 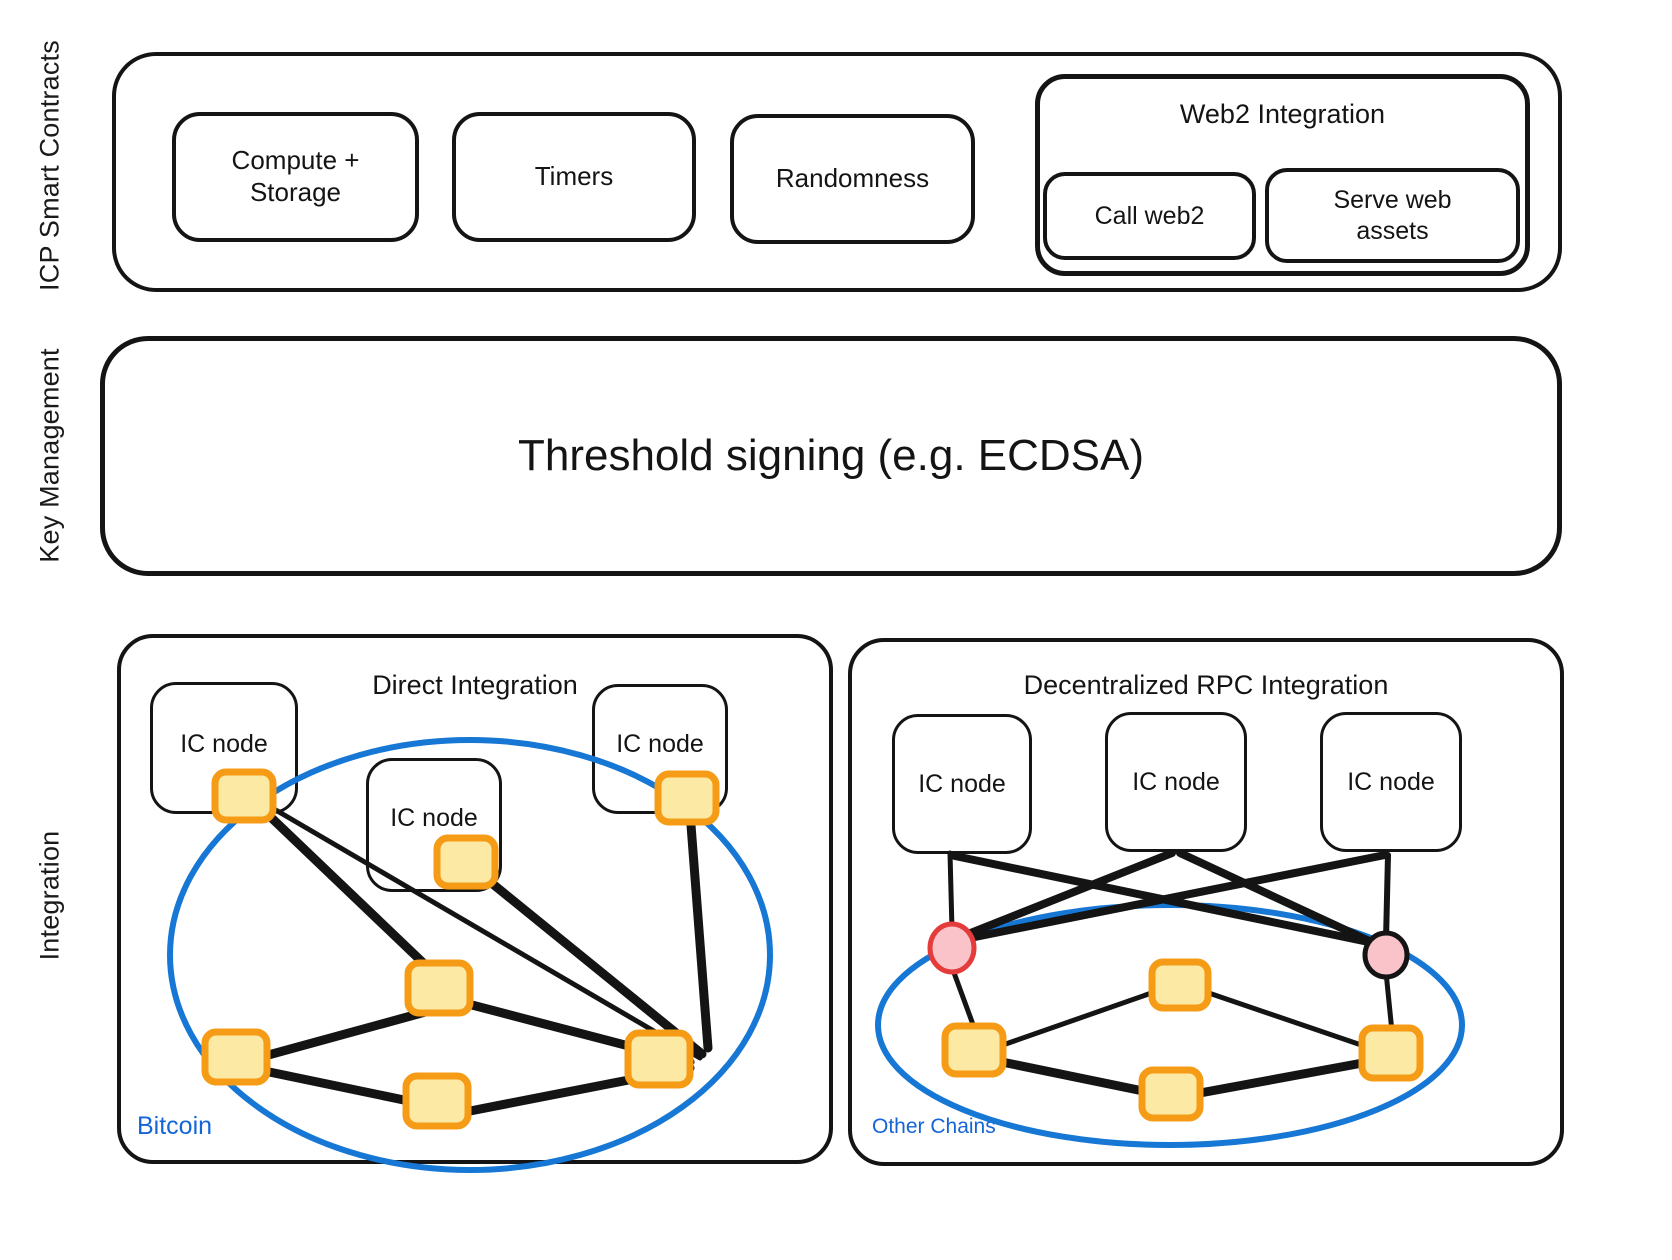 What do you see at coordinates (49, 165) in the screenshot?
I see `row-label-icp-smart-contracts: ICP Smart Contracts` at bounding box center [49, 165].